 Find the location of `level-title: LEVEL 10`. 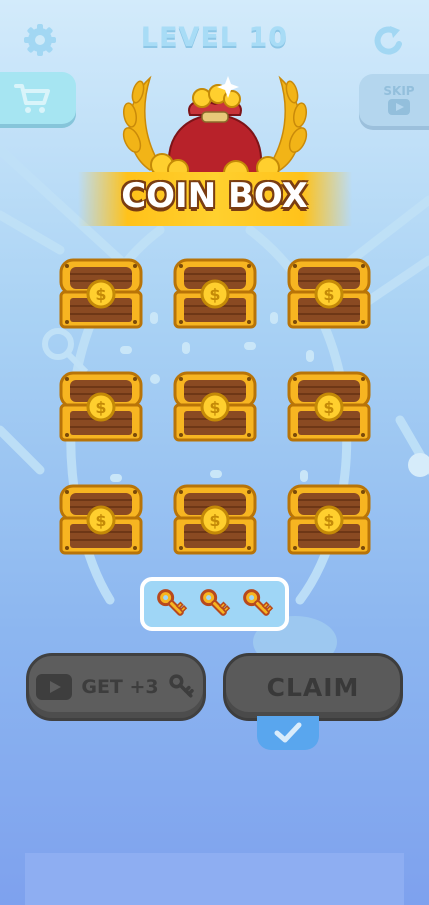

level-title: LEVEL 10 is located at coordinates (214, 37).